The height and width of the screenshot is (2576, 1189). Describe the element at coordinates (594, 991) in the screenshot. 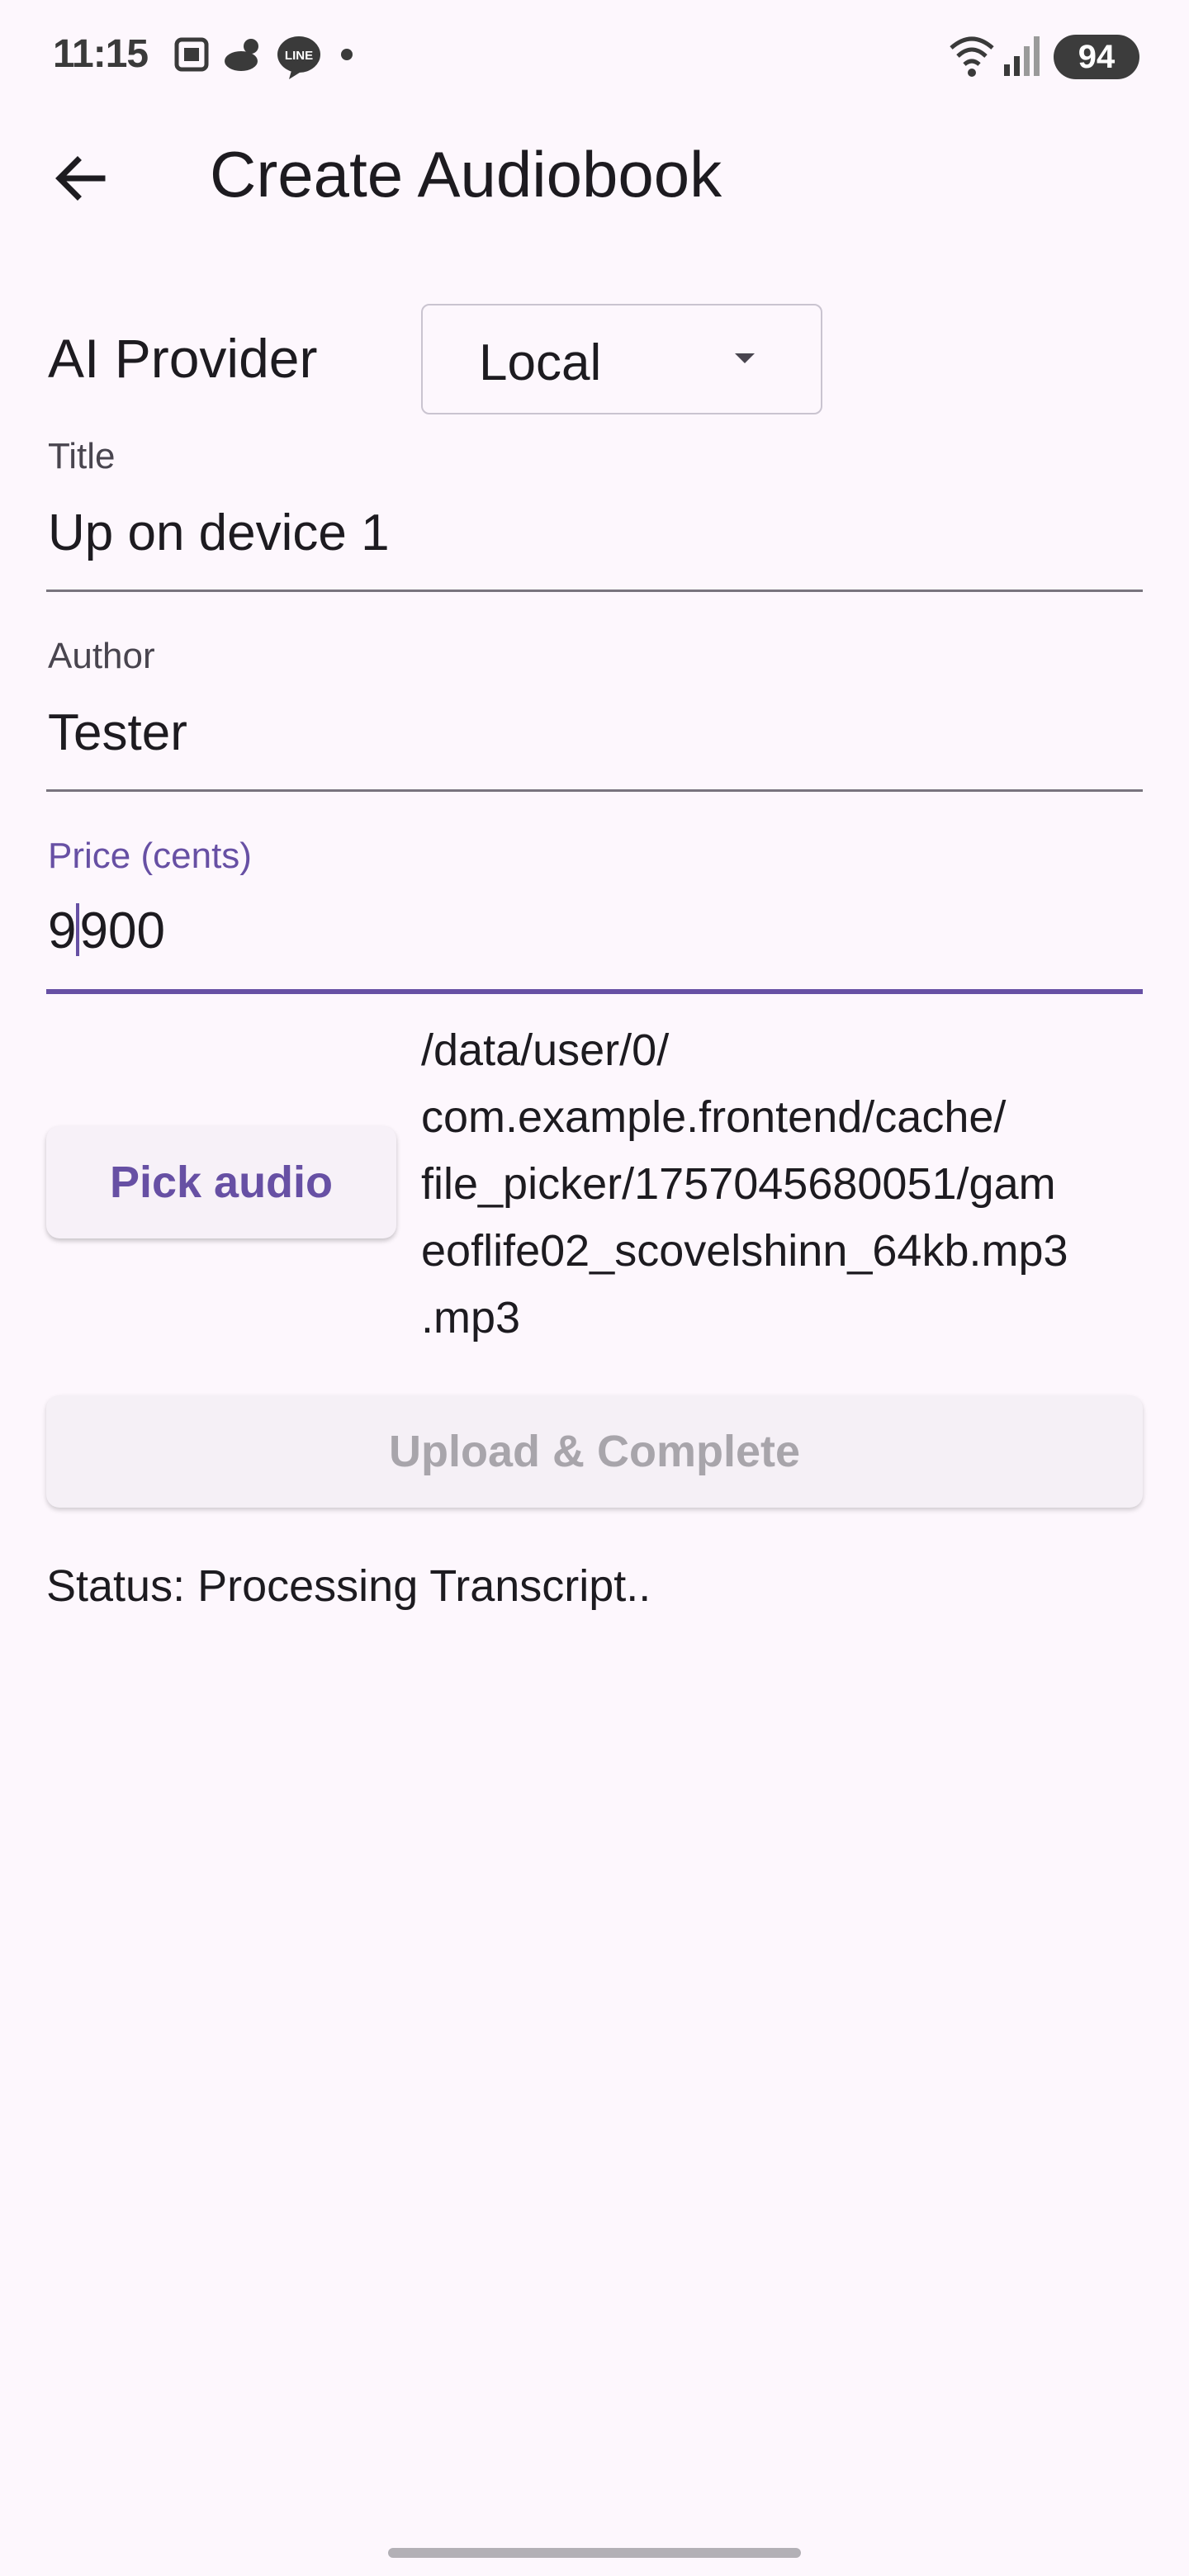

I see `price-field-underline` at that location.